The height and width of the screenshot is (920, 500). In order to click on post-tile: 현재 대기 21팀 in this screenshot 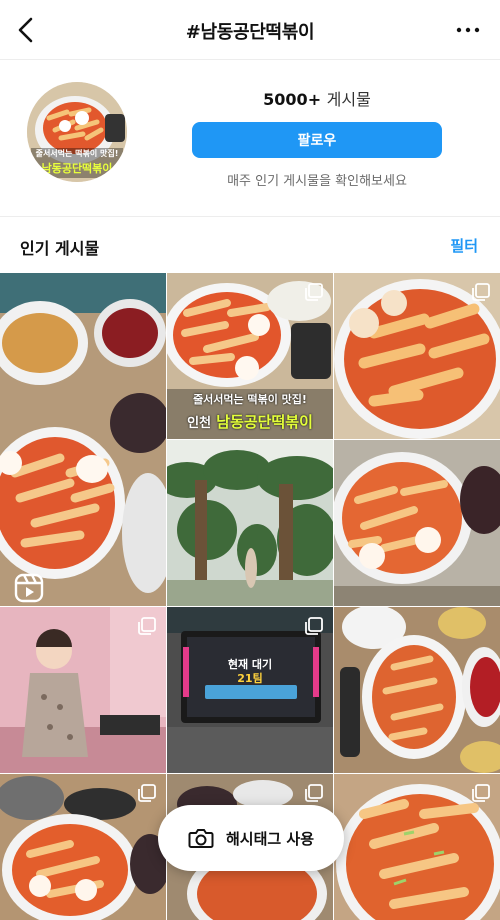, I will do `click(250, 690)`.